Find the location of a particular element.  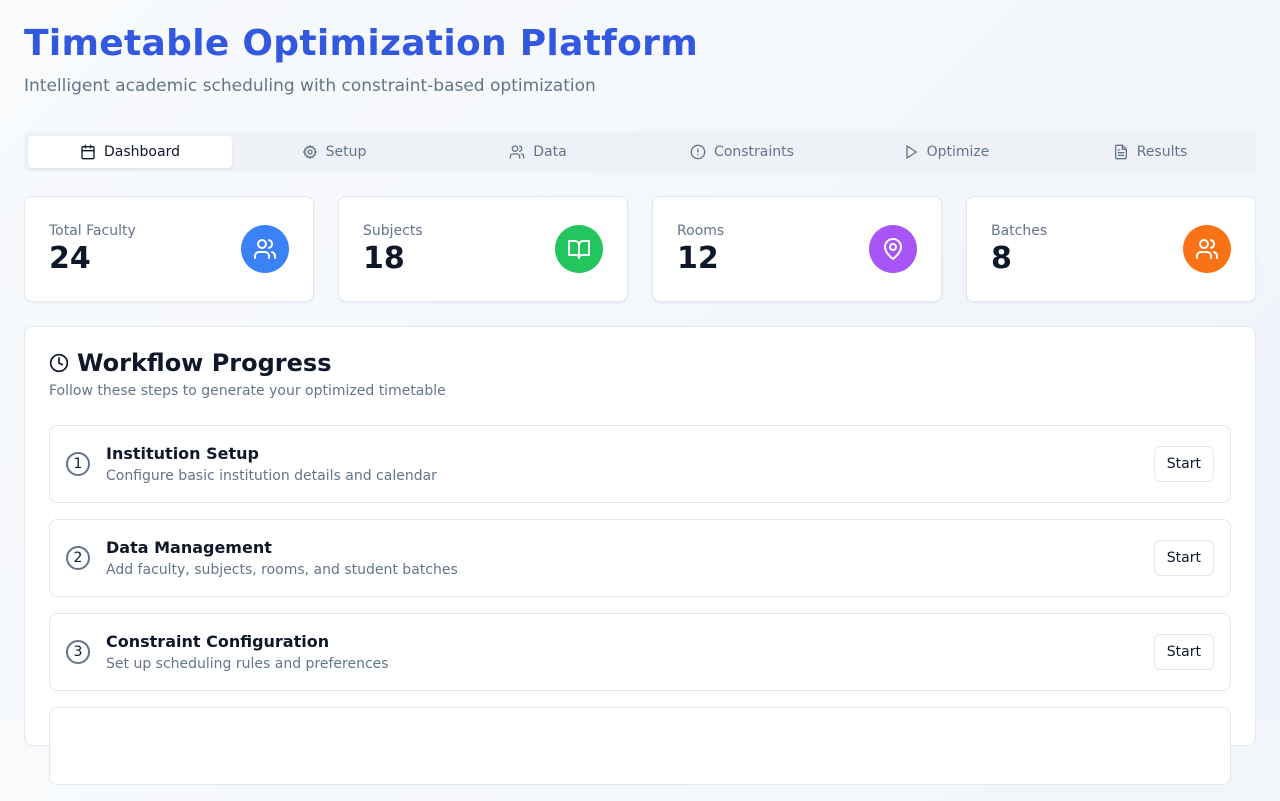

workflow-header: Workflow Progress is located at coordinates (190, 363).